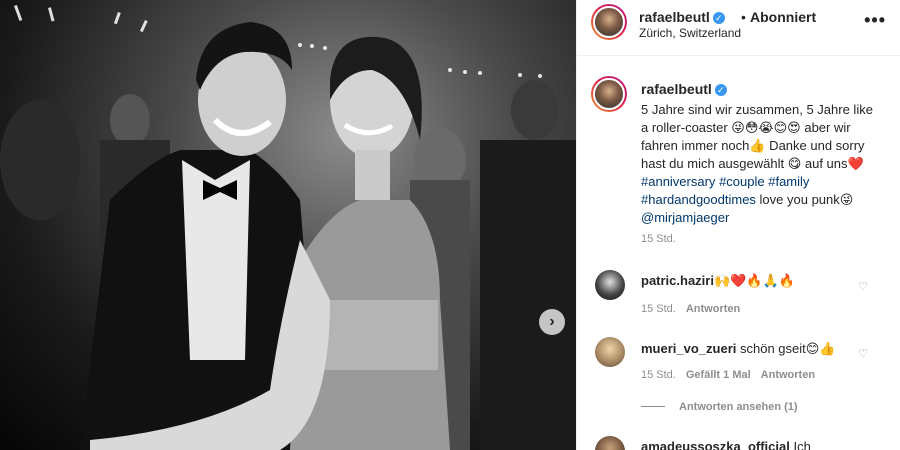 The image size is (900, 450). What do you see at coordinates (609, 22) in the screenshot?
I see `author-avatar` at bounding box center [609, 22].